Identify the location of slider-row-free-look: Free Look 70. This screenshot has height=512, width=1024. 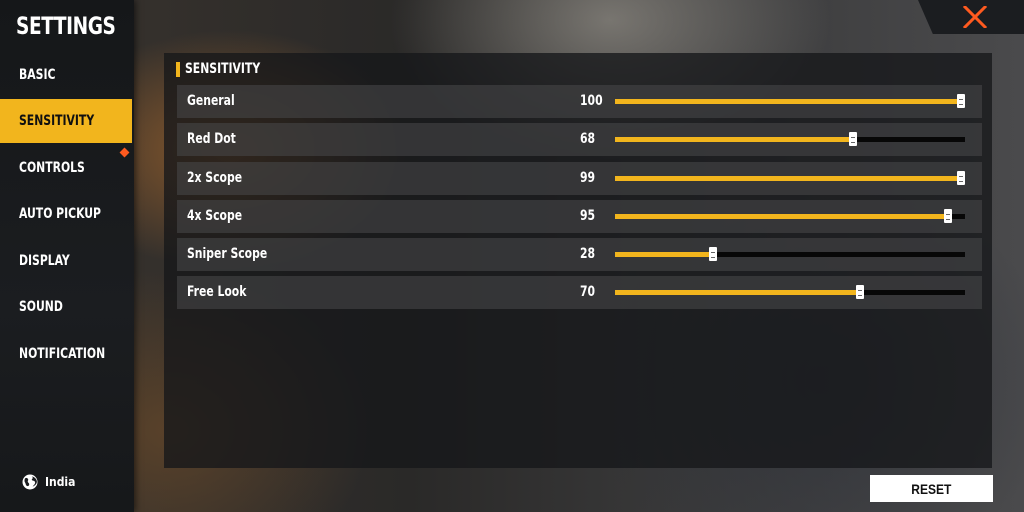
(579, 292).